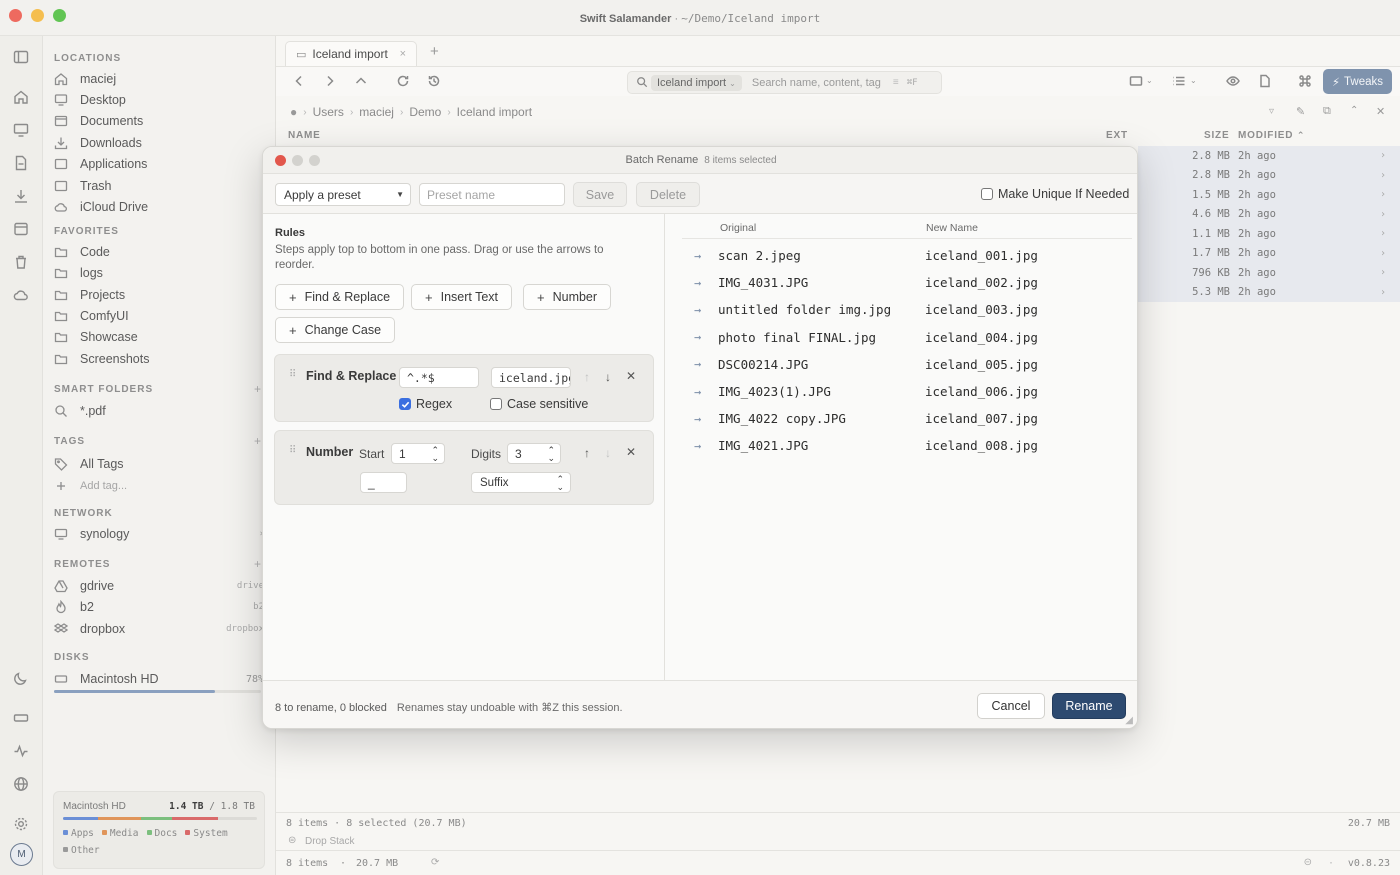 This screenshot has height=875, width=1400. I want to click on moon-icon, so click(21, 678).